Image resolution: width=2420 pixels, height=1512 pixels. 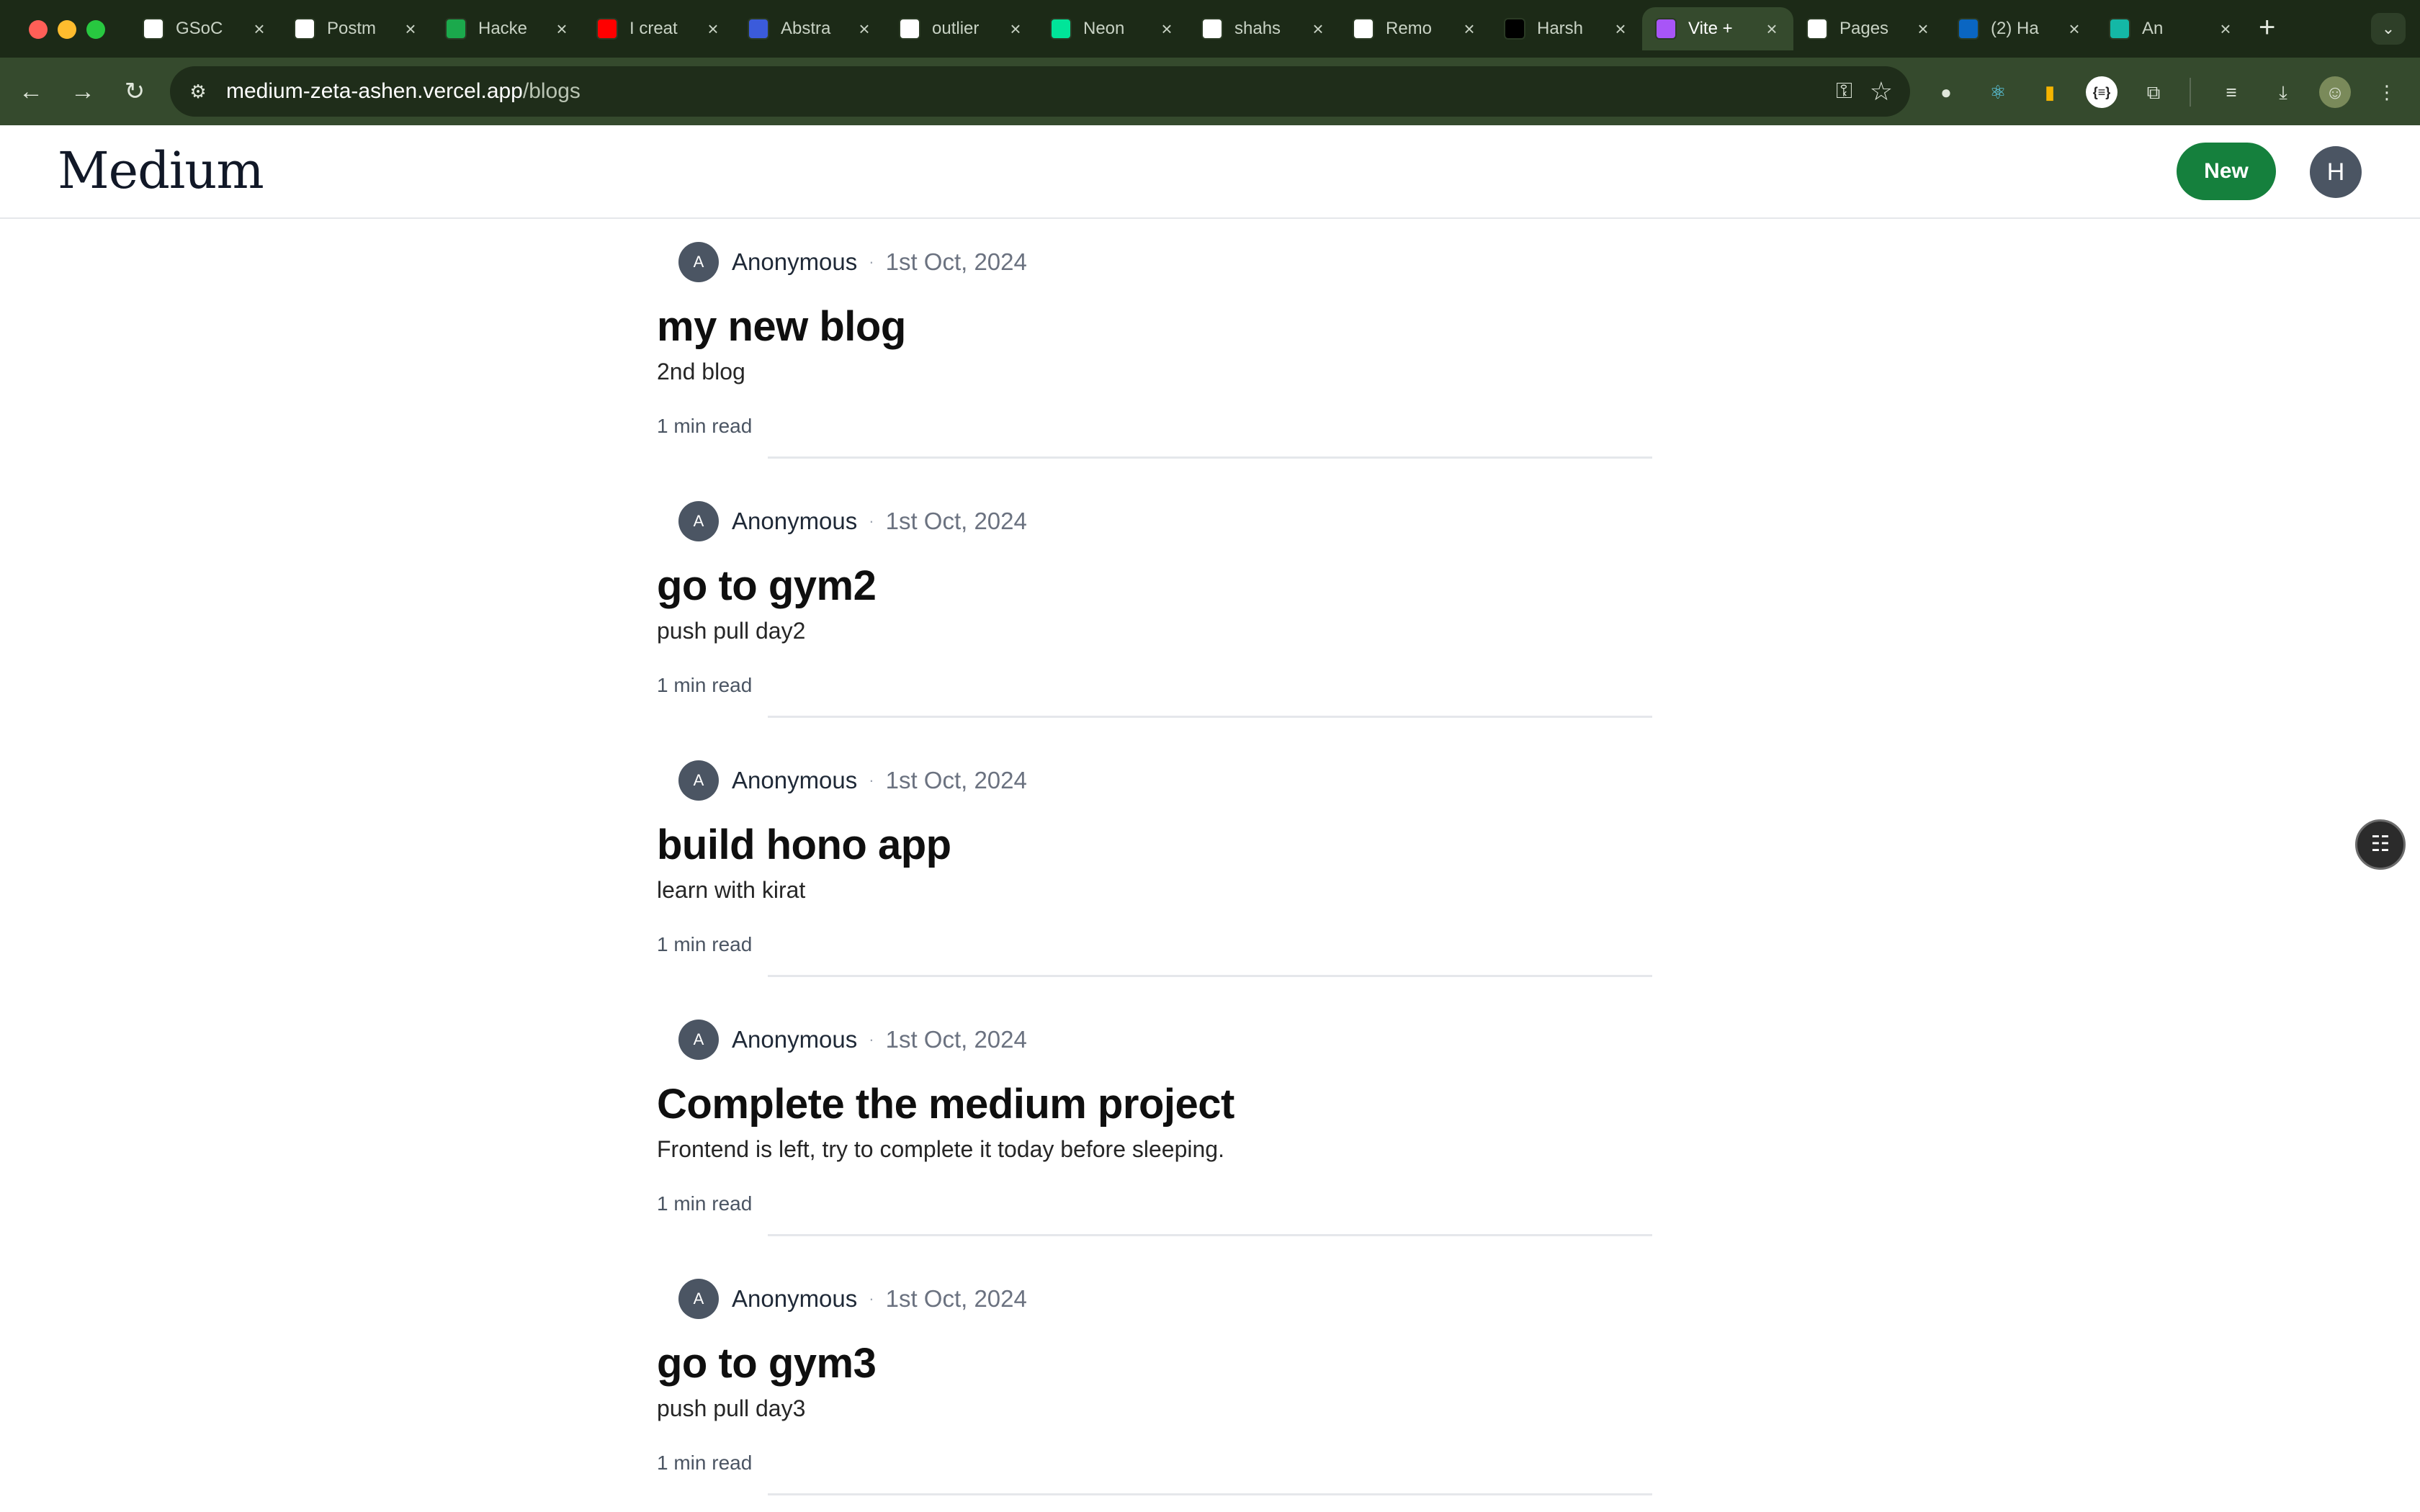 What do you see at coordinates (31, 91) in the screenshot?
I see `back-arrow-icon: ←` at bounding box center [31, 91].